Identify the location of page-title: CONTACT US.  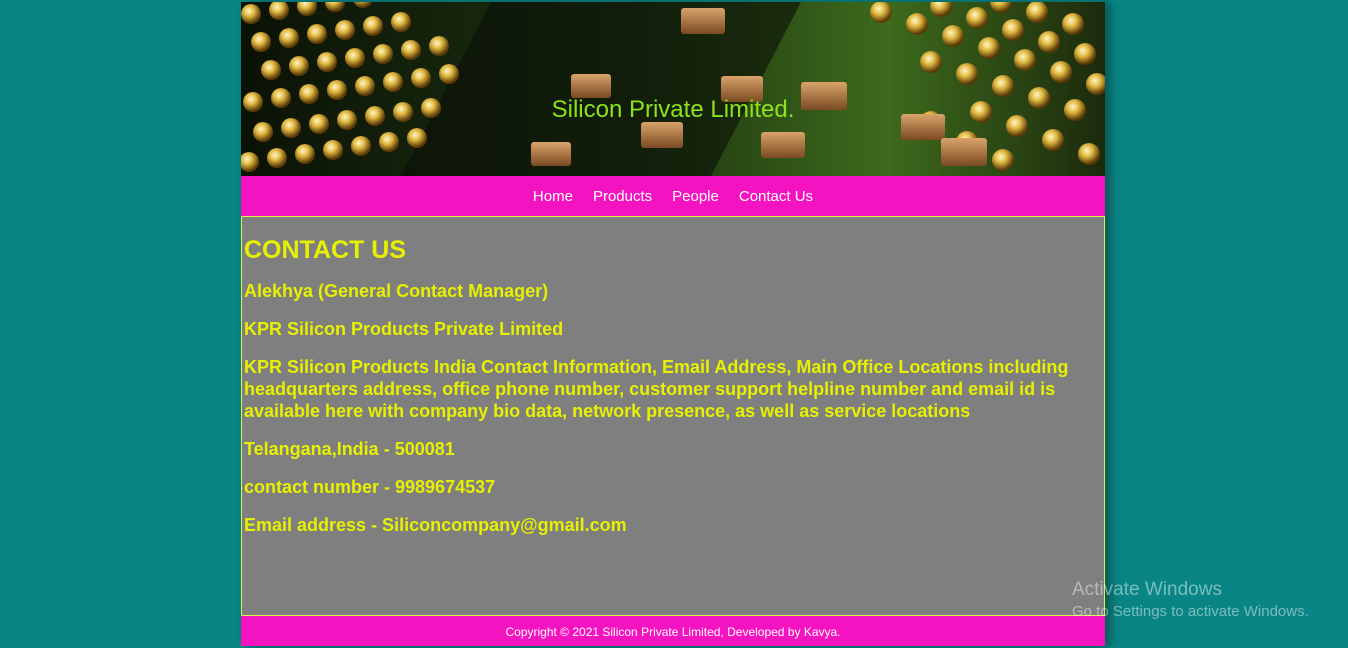
(325, 250).